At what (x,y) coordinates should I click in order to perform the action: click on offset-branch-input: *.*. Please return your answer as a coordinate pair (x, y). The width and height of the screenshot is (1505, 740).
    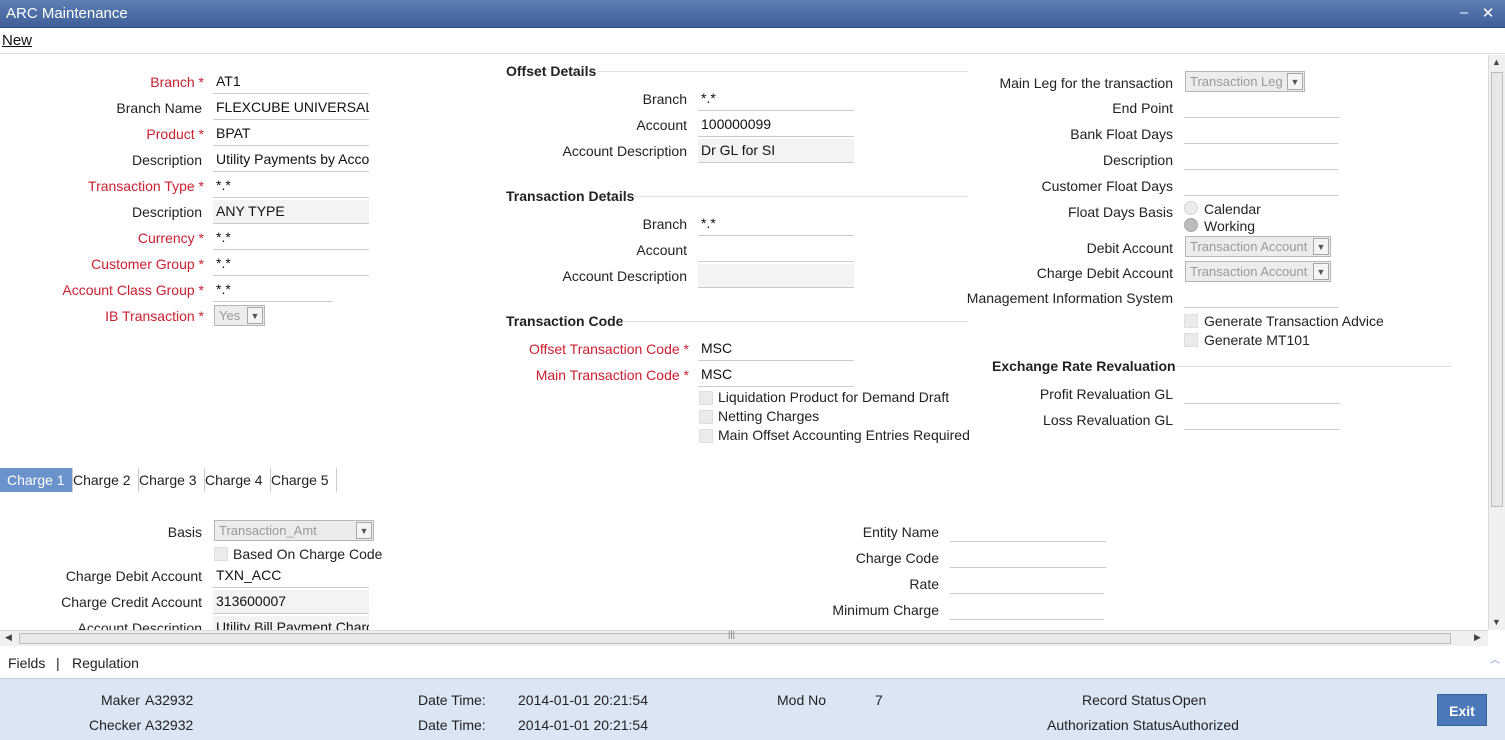
    Looking at the image, I should click on (776, 99).